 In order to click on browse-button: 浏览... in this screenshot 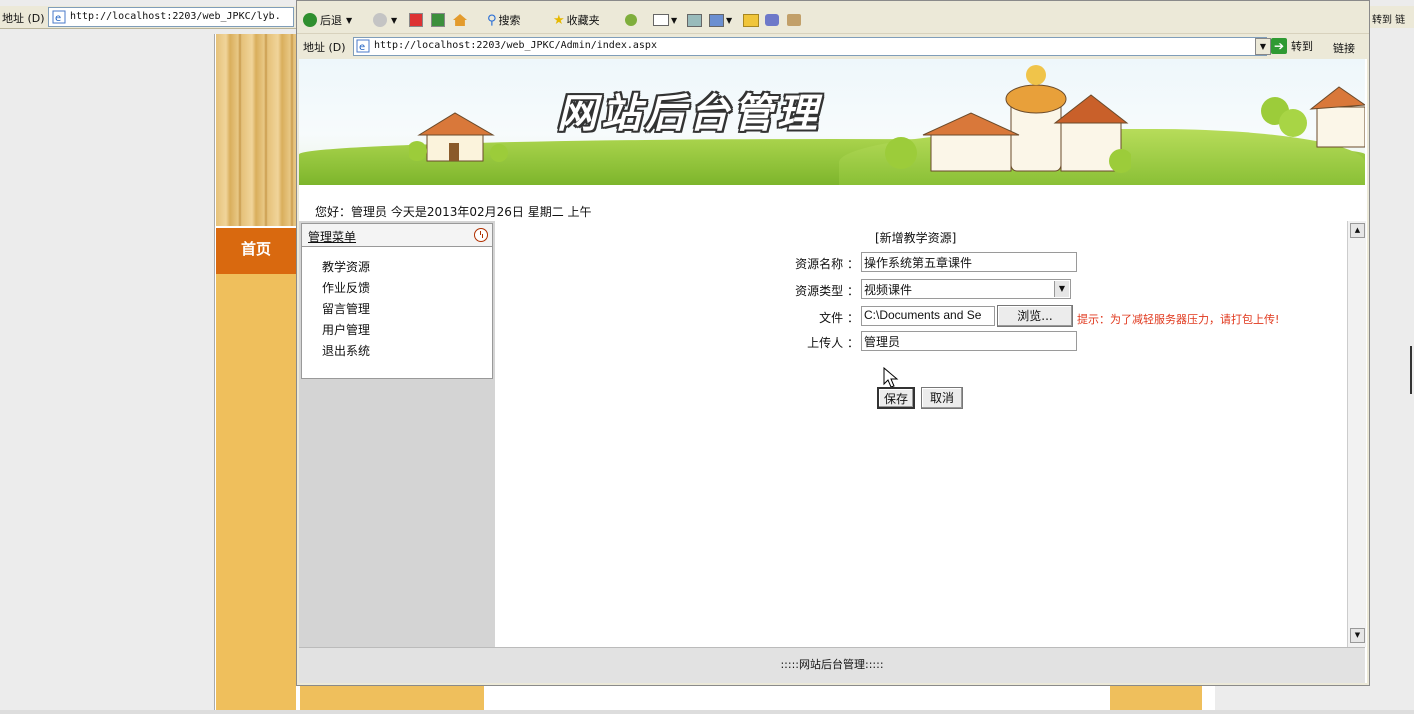, I will do `click(1035, 316)`.